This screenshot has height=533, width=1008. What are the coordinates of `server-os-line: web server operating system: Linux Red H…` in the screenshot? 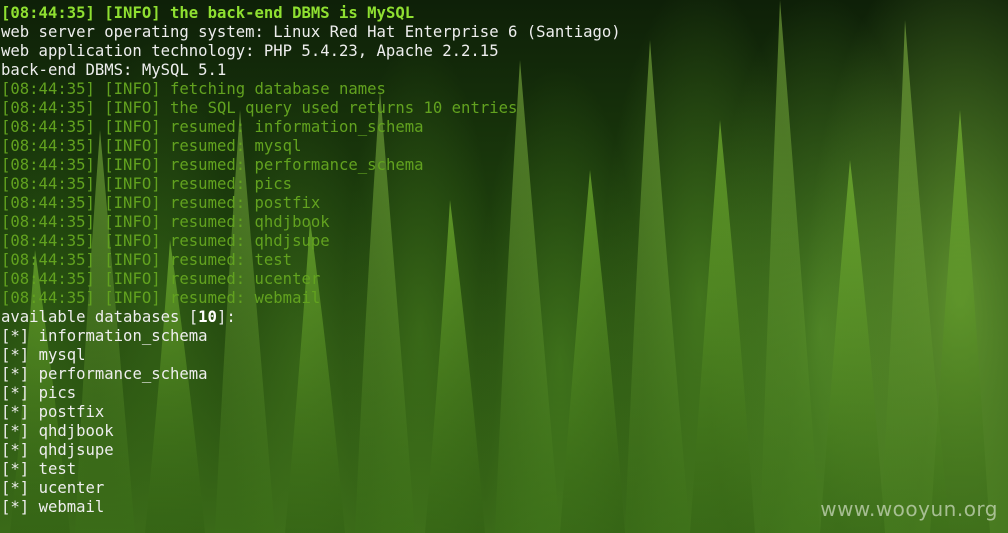 It's located at (311, 32).